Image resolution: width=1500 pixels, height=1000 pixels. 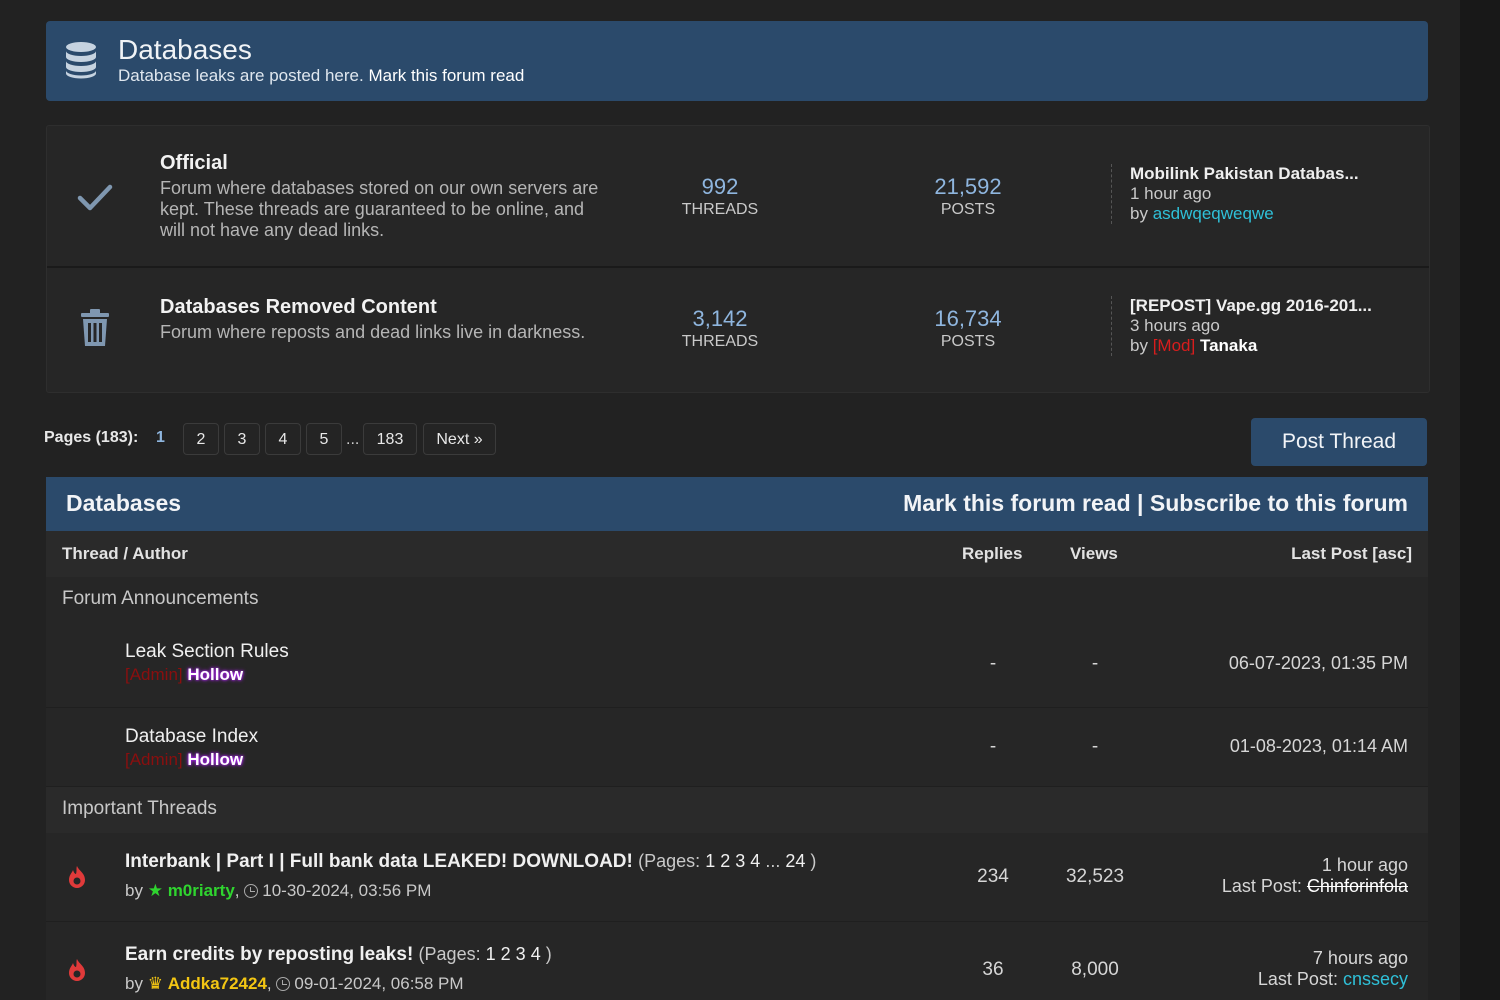 I want to click on author-link: m0riarty, so click(x=201, y=890).